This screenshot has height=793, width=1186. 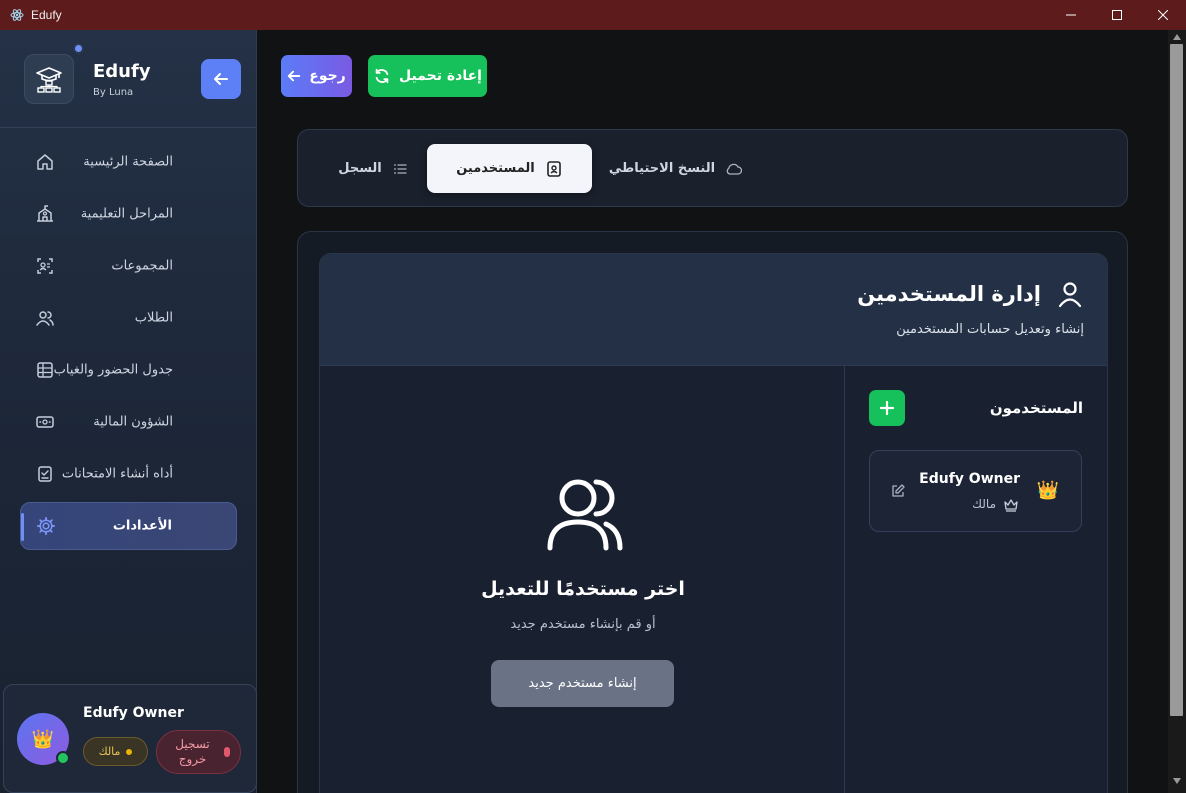 I want to click on scroll-down-icon, so click(x=1177, y=781).